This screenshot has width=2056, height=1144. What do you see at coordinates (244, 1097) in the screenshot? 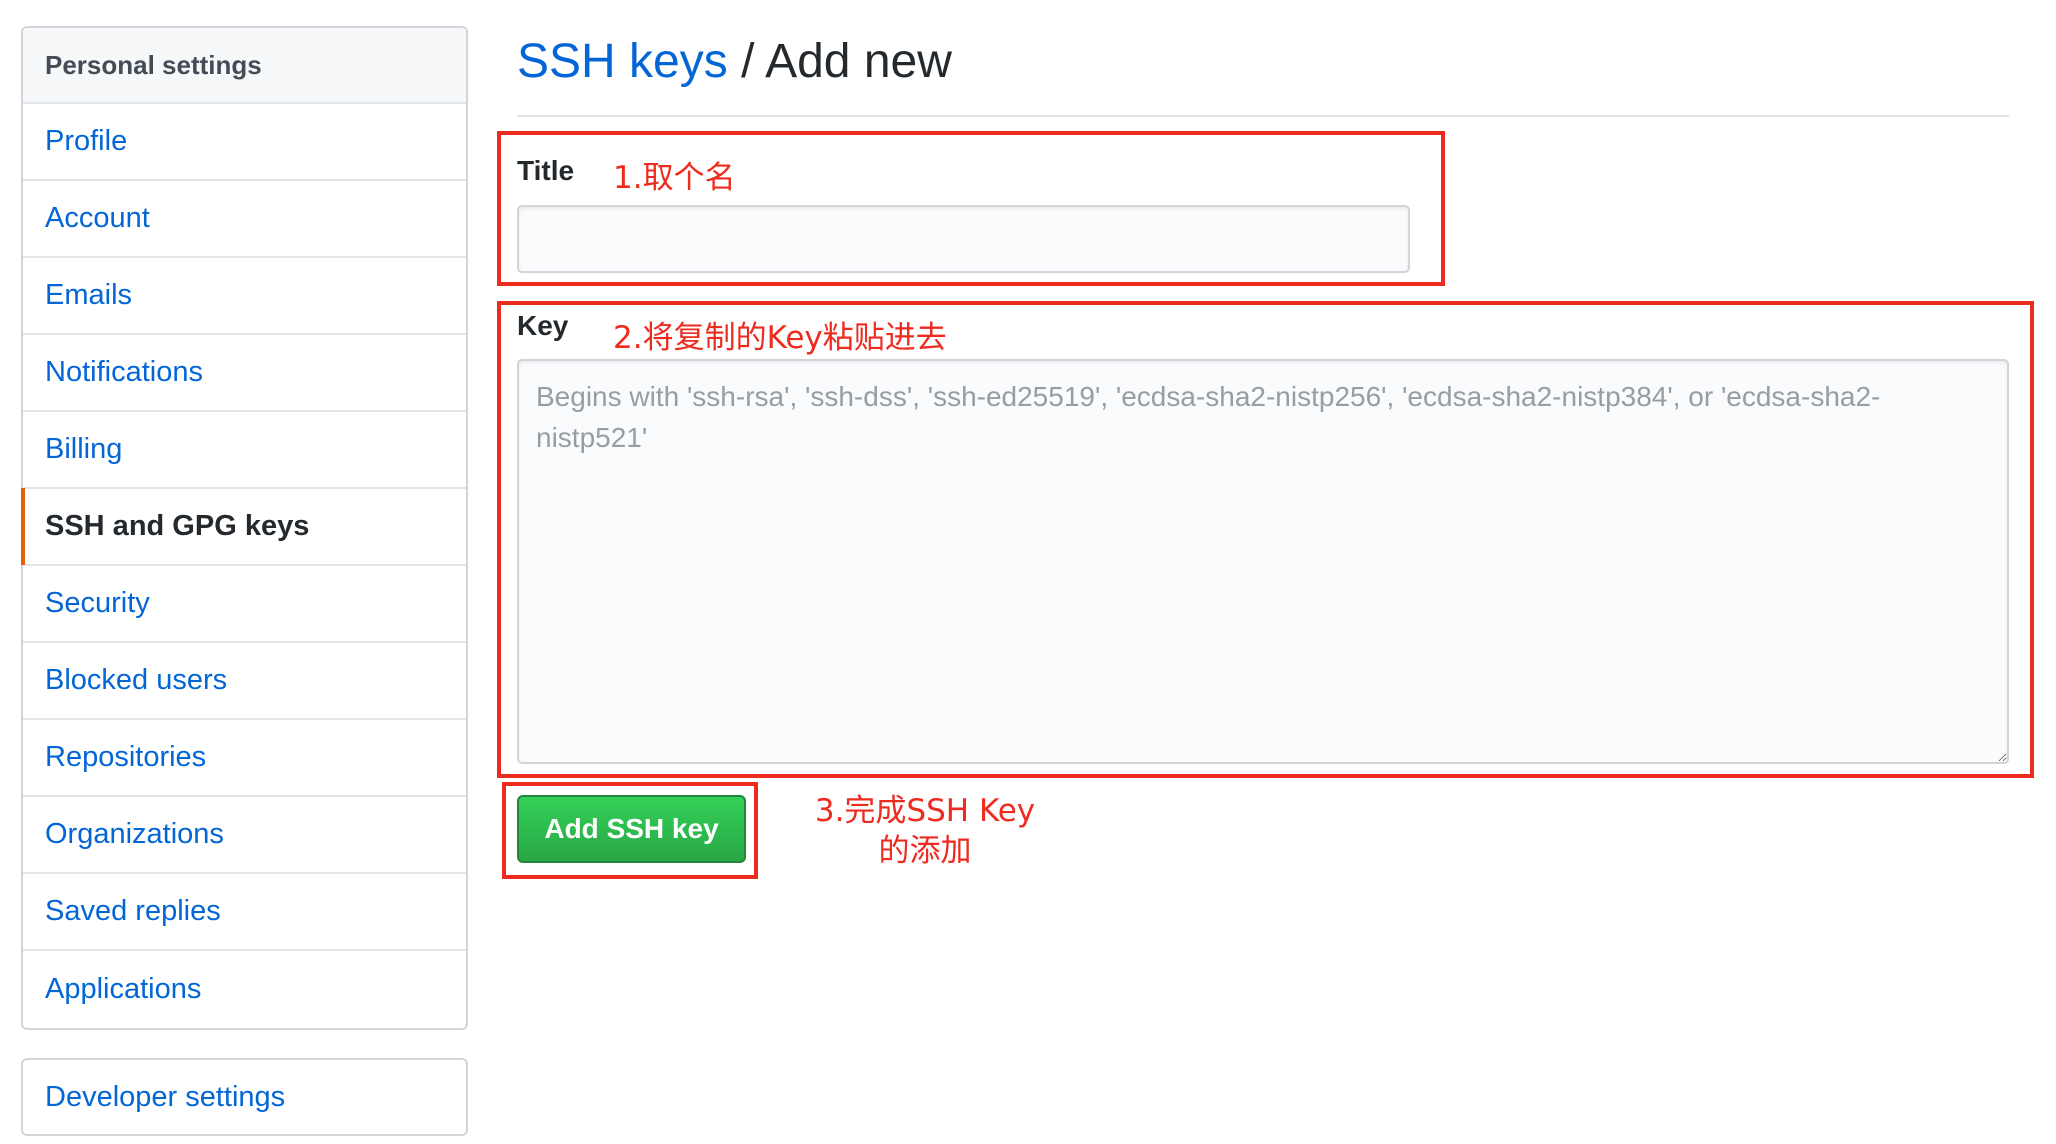
I see `sidebar-item-developer-settings: Developer settings` at bounding box center [244, 1097].